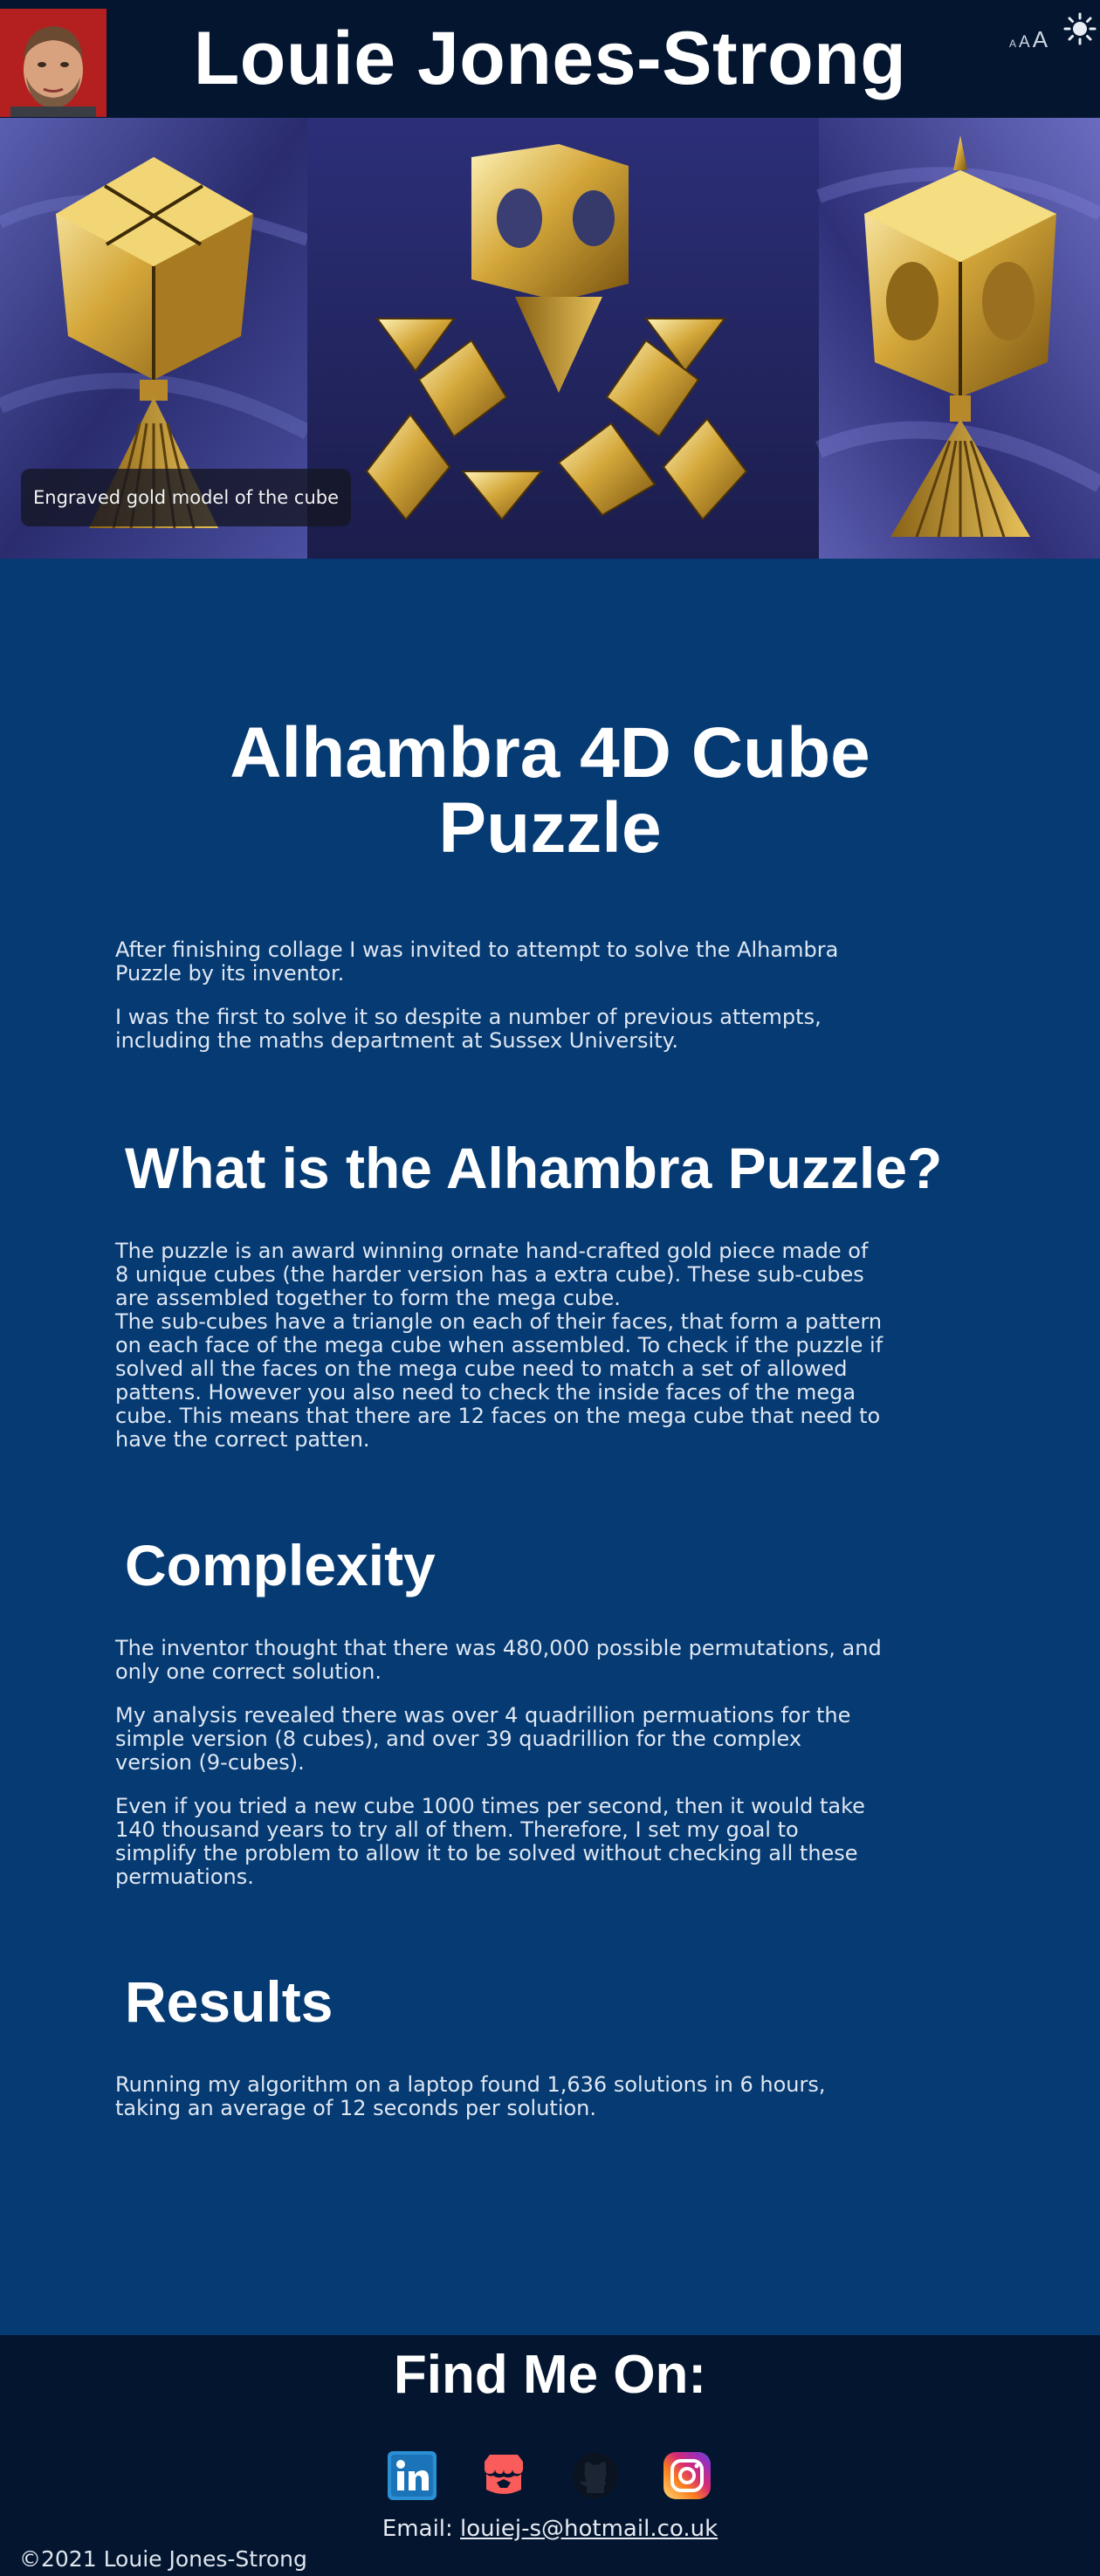 Image resolution: width=1100 pixels, height=2576 pixels. What do you see at coordinates (412, 2476) in the screenshot?
I see `linkedin-icon` at bounding box center [412, 2476].